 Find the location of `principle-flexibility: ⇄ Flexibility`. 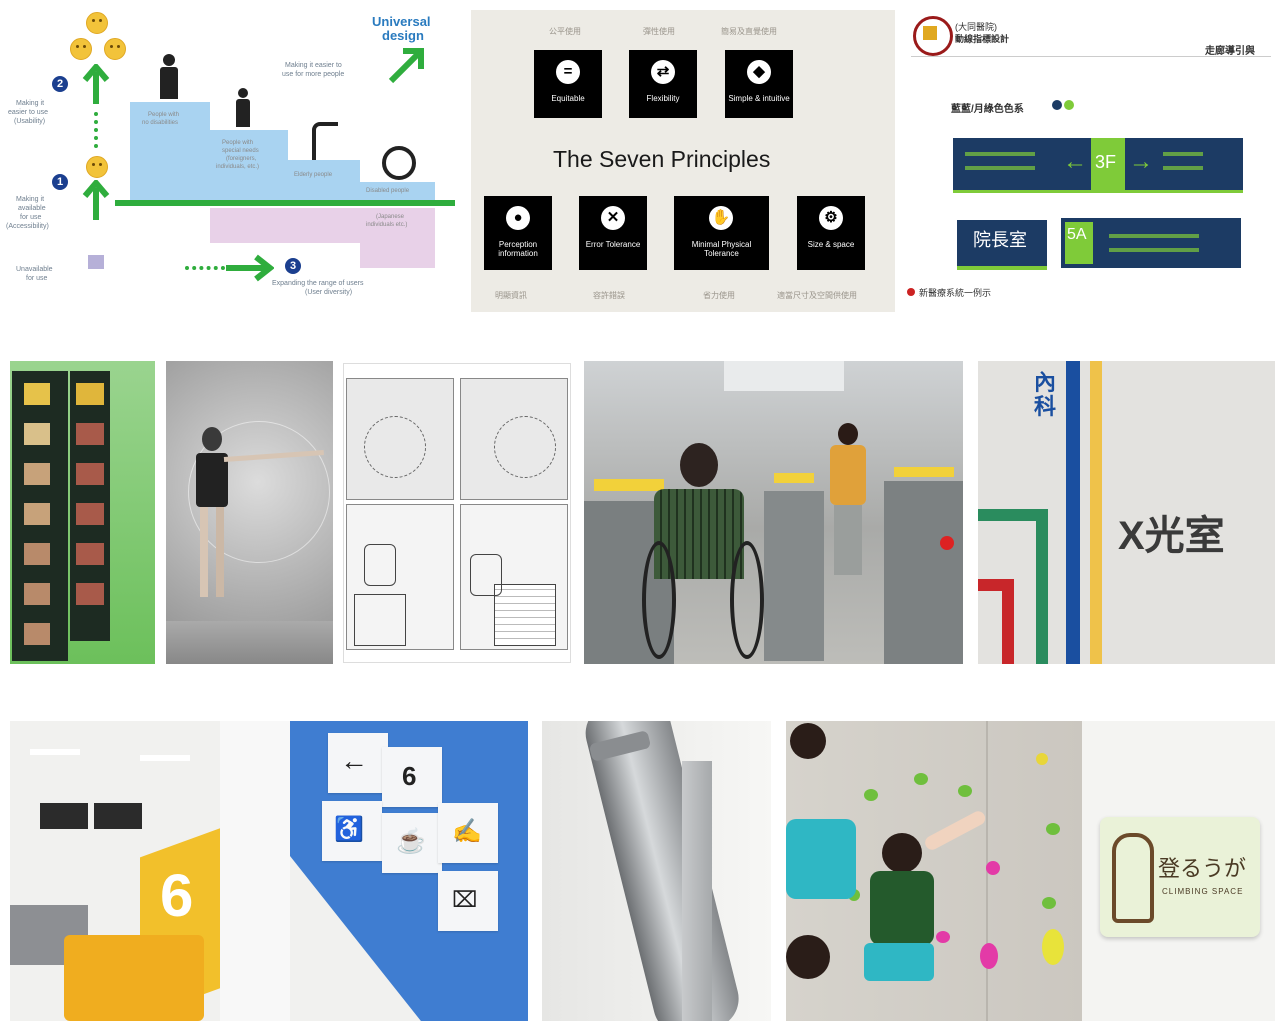

principle-flexibility: ⇄ Flexibility is located at coordinates (663, 84).